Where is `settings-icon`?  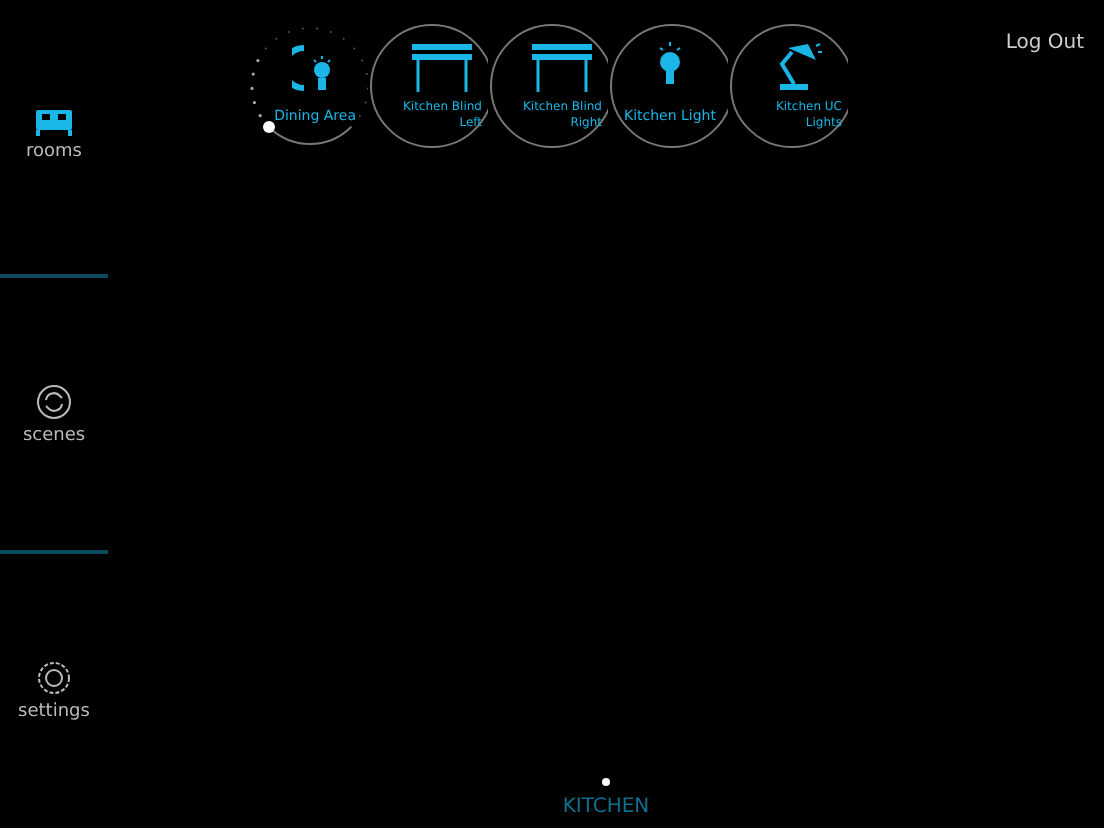 settings-icon is located at coordinates (53, 678).